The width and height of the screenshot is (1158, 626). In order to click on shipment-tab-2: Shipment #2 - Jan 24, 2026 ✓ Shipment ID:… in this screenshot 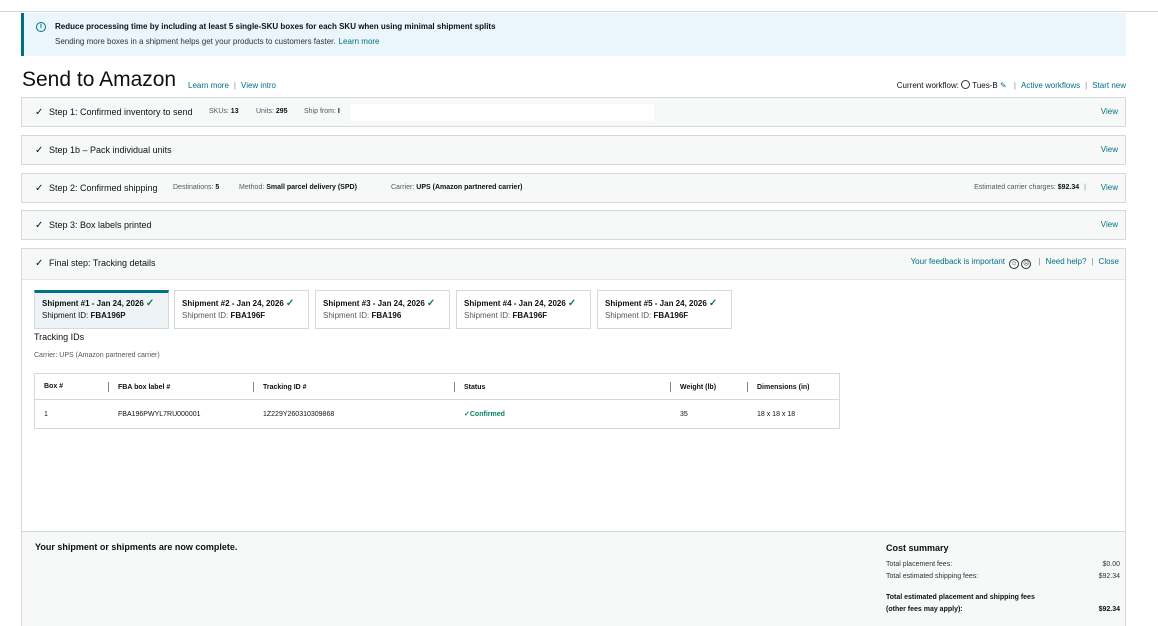, I will do `click(241, 309)`.